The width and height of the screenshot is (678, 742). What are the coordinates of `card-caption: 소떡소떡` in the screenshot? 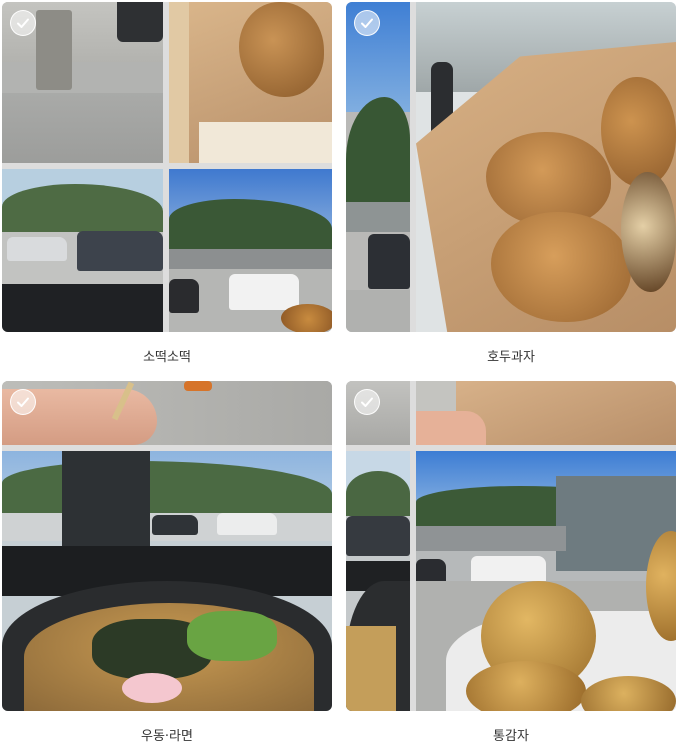 It's located at (167, 357).